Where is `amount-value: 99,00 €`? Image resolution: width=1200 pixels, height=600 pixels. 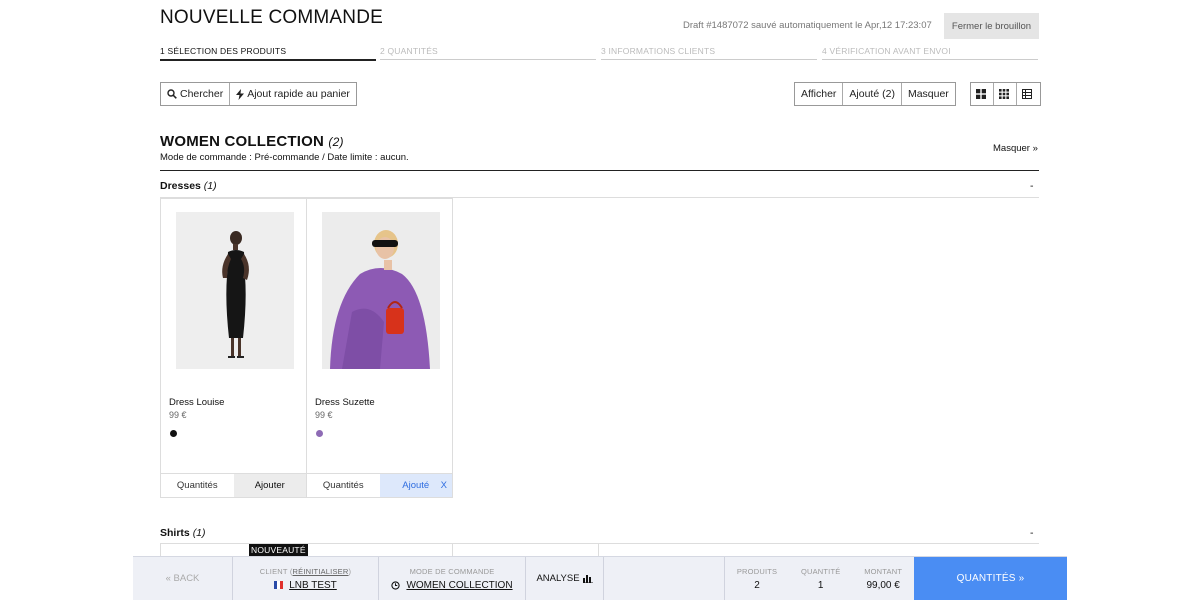 amount-value: 99,00 € is located at coordinates (883, 585).